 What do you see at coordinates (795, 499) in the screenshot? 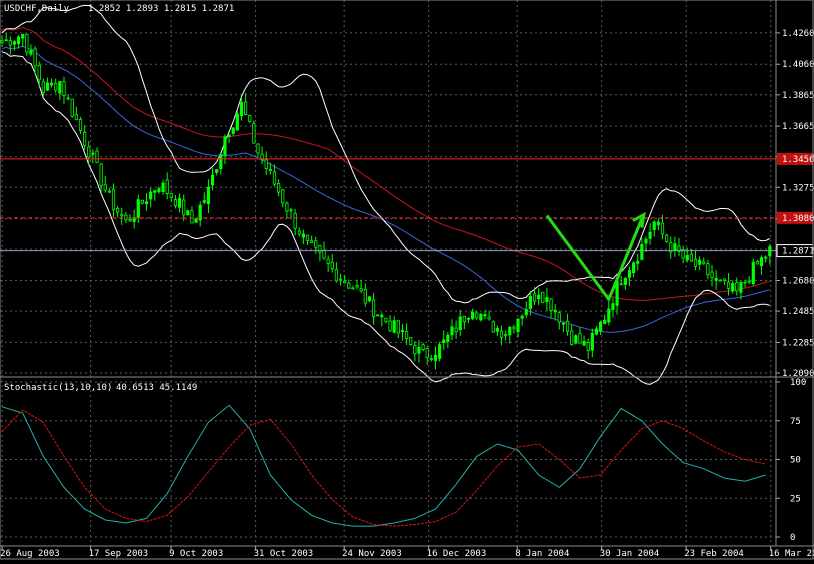
I see `stochastic-tick-label: 25` at bounding box center [795, 499].